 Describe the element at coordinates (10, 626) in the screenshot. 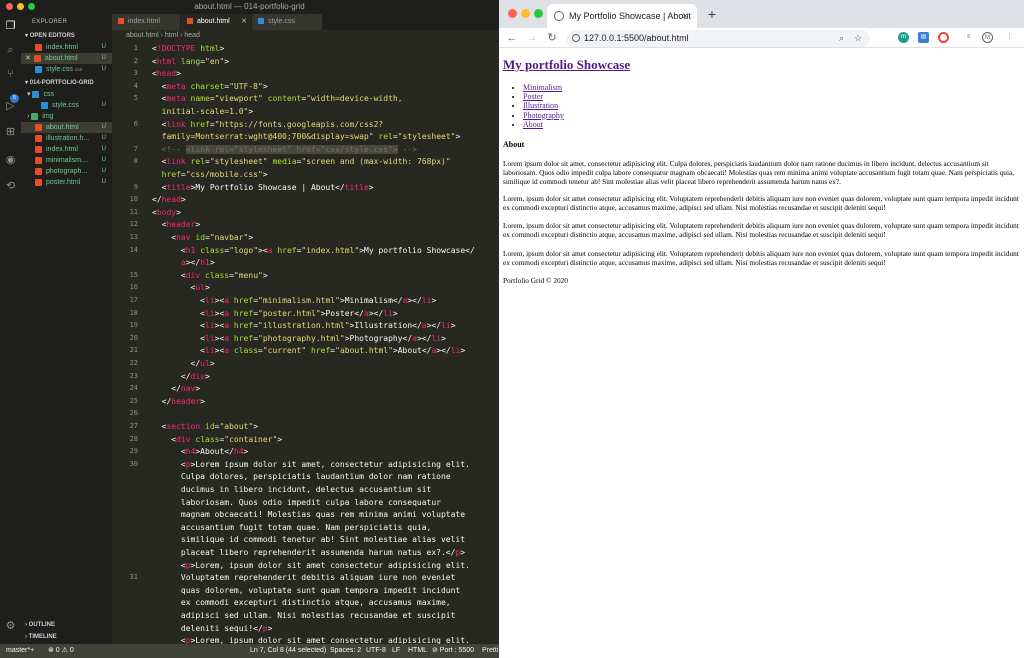

I see `gear-icon: ⚙` at that location.